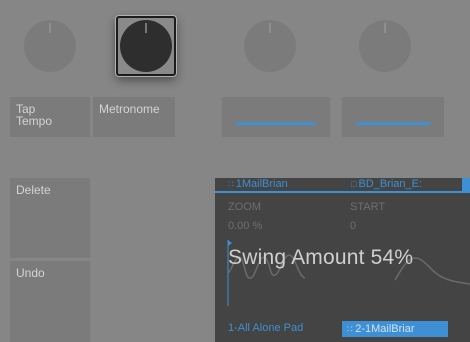  Describe the element at coordinates (50, 301) in the screenshot. I see `undo-button: Undo` at that location.